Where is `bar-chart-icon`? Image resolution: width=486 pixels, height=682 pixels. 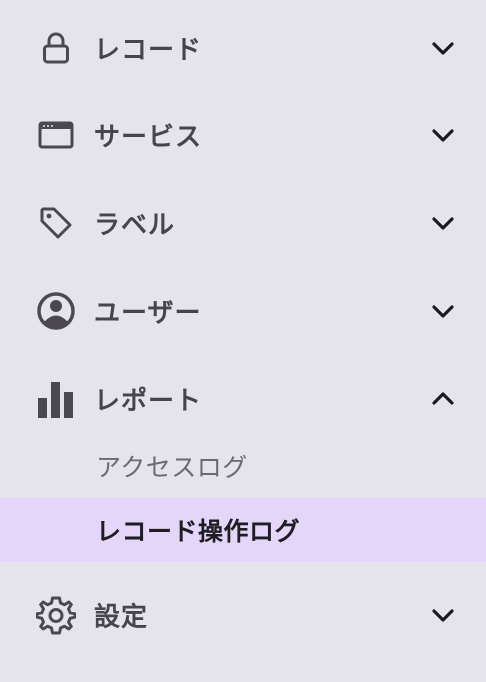
bar-chart-icon is located at coordinates (56, 399).